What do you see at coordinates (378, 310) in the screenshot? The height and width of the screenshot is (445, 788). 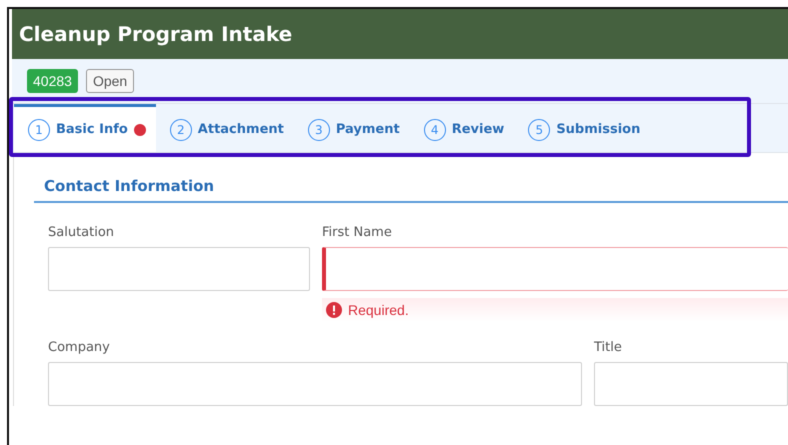 I see `error-text: Required.` at bounding box center [378, 310].